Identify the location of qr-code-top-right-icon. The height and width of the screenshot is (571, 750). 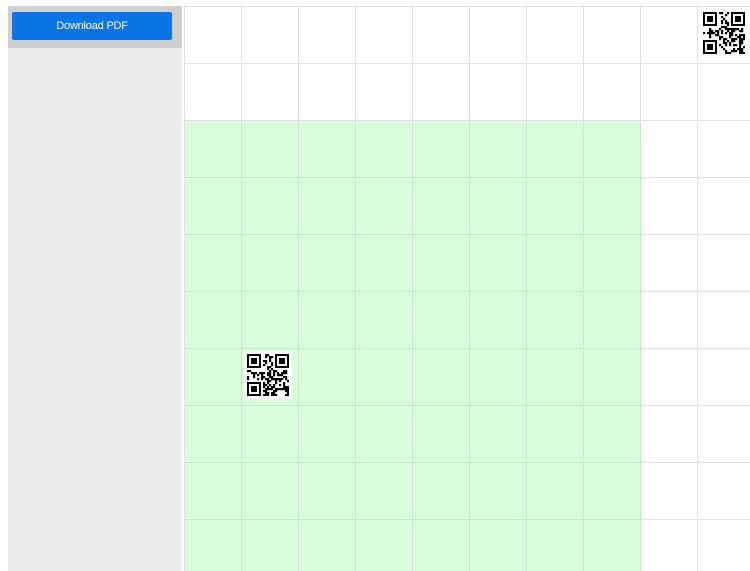
(724, 33).